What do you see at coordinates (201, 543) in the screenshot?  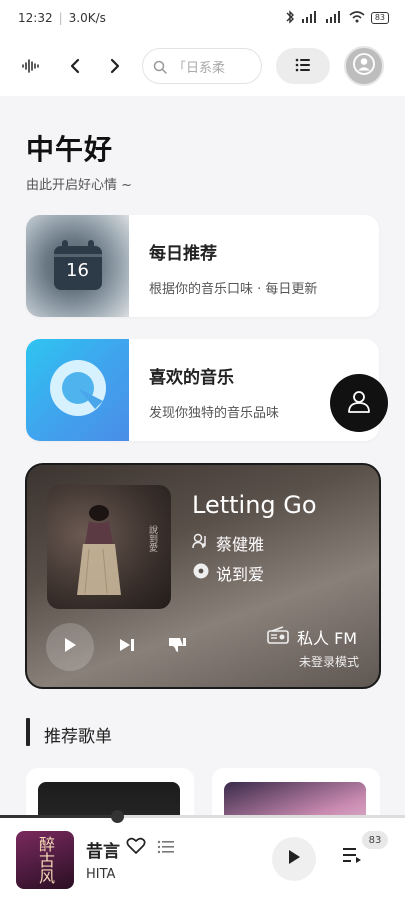 I see `artist-icon` at bounding box center [201, 543].